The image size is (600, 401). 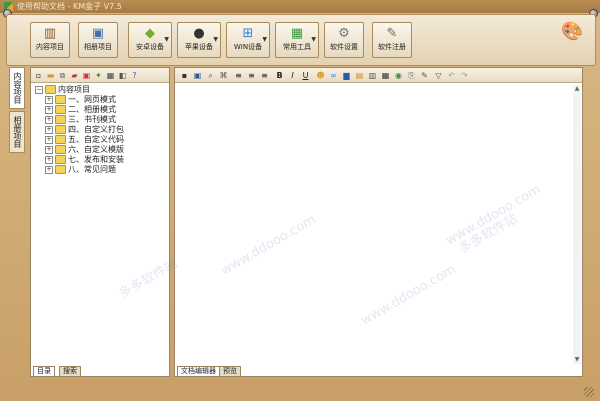 What do you see at coordinates (305, 74) in the screenshot?
I see `underline-icon: U` at bounding box center [305, 74].